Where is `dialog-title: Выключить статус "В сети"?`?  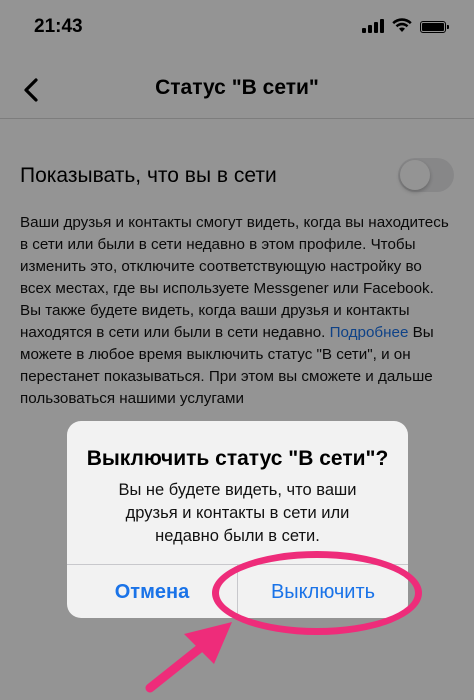
dialog-title: Выключить статус "В сети"? is located at coordinates (237, 458).